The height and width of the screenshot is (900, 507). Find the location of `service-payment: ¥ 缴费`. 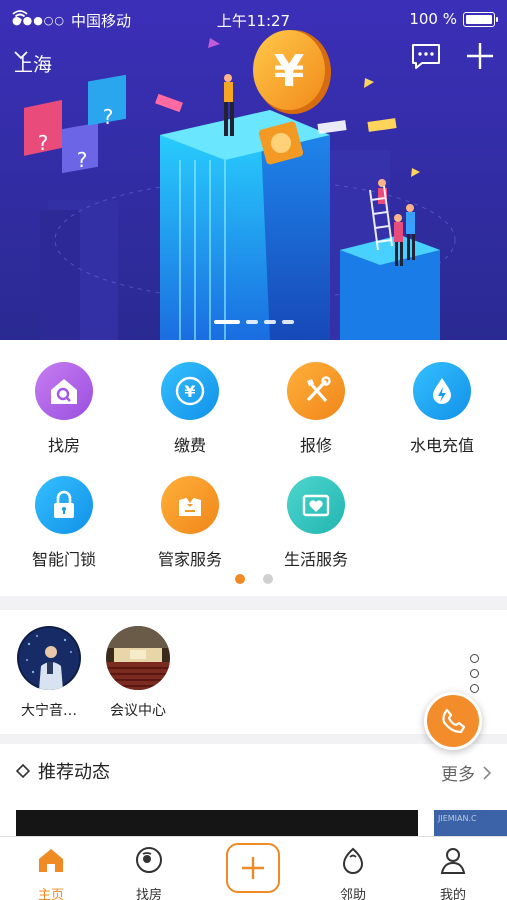

service-payment: ¥ 缴费 is located at coordinates (190, 409).